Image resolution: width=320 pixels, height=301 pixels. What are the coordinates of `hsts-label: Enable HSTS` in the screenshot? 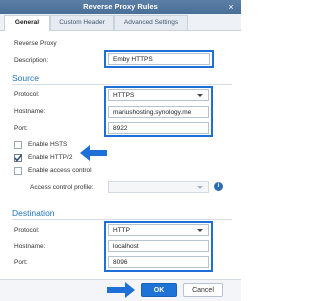 It's located at (48, 144).